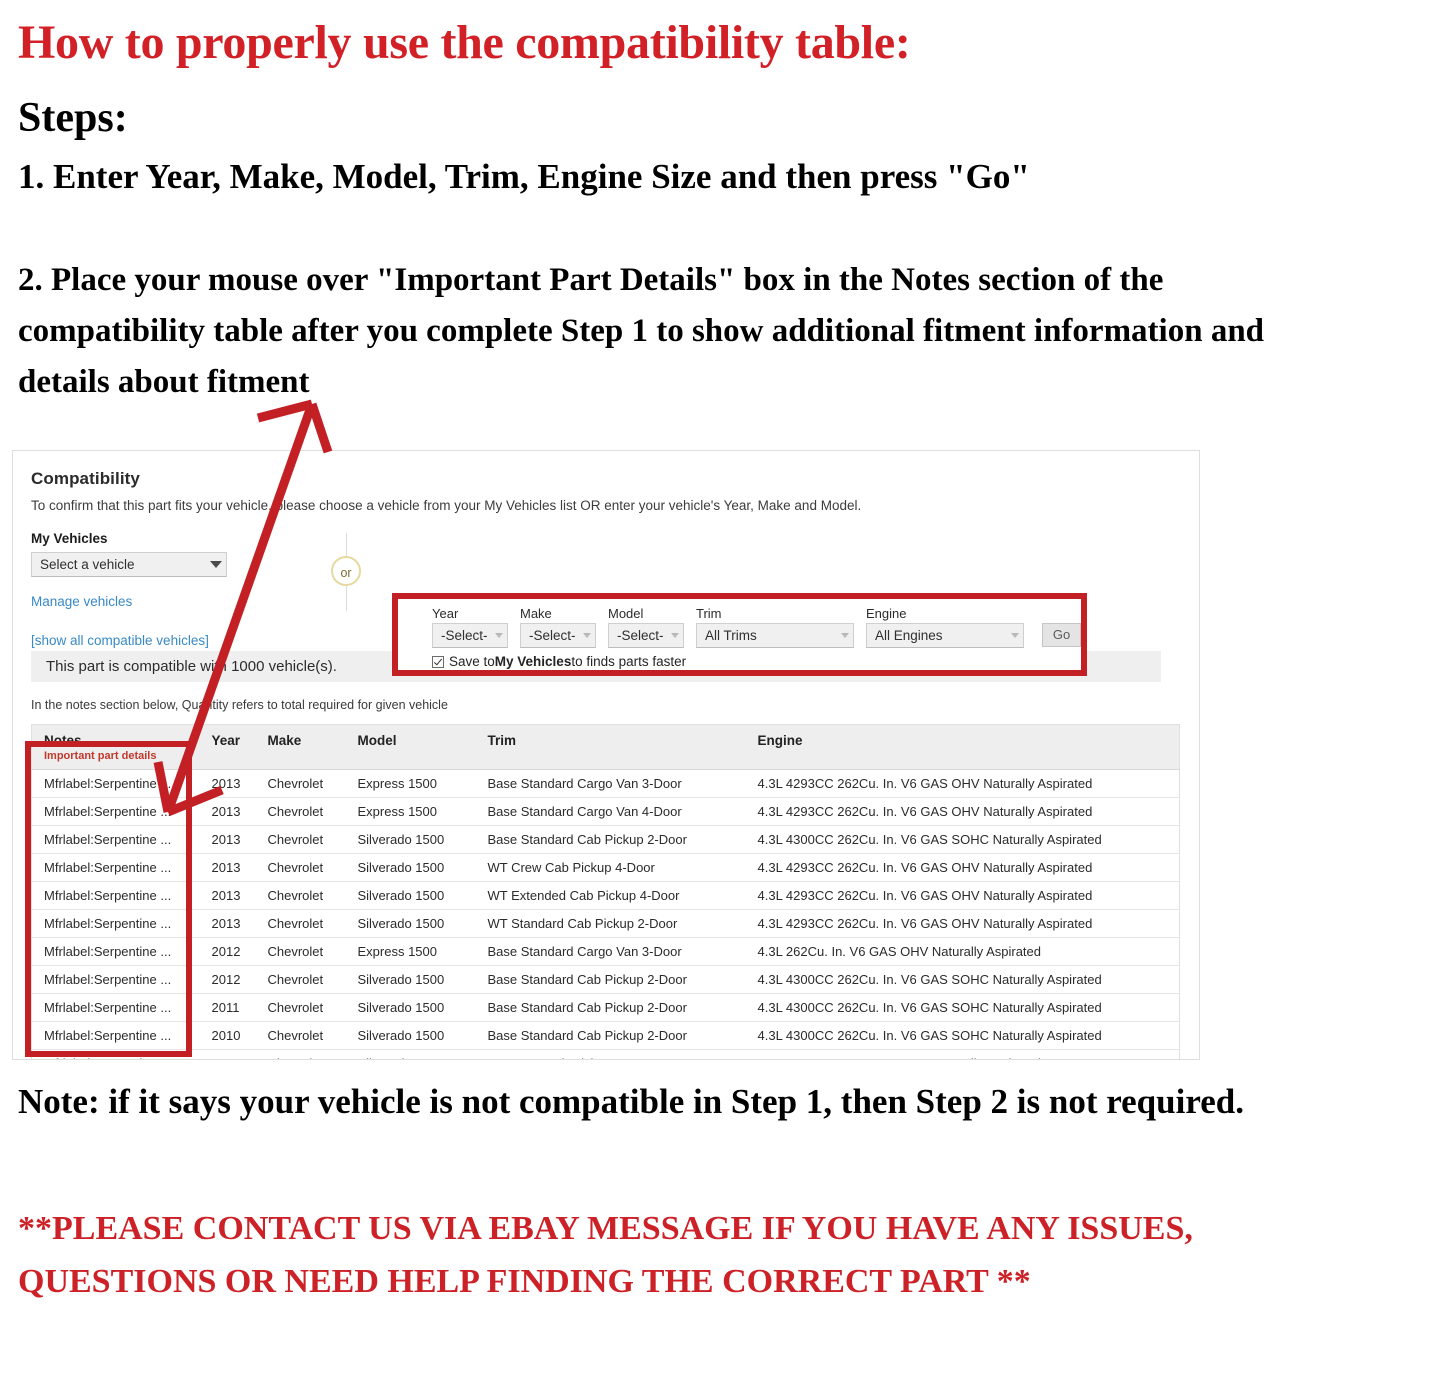  I want to click on year-select-value: -Select-, so click(464, 635).